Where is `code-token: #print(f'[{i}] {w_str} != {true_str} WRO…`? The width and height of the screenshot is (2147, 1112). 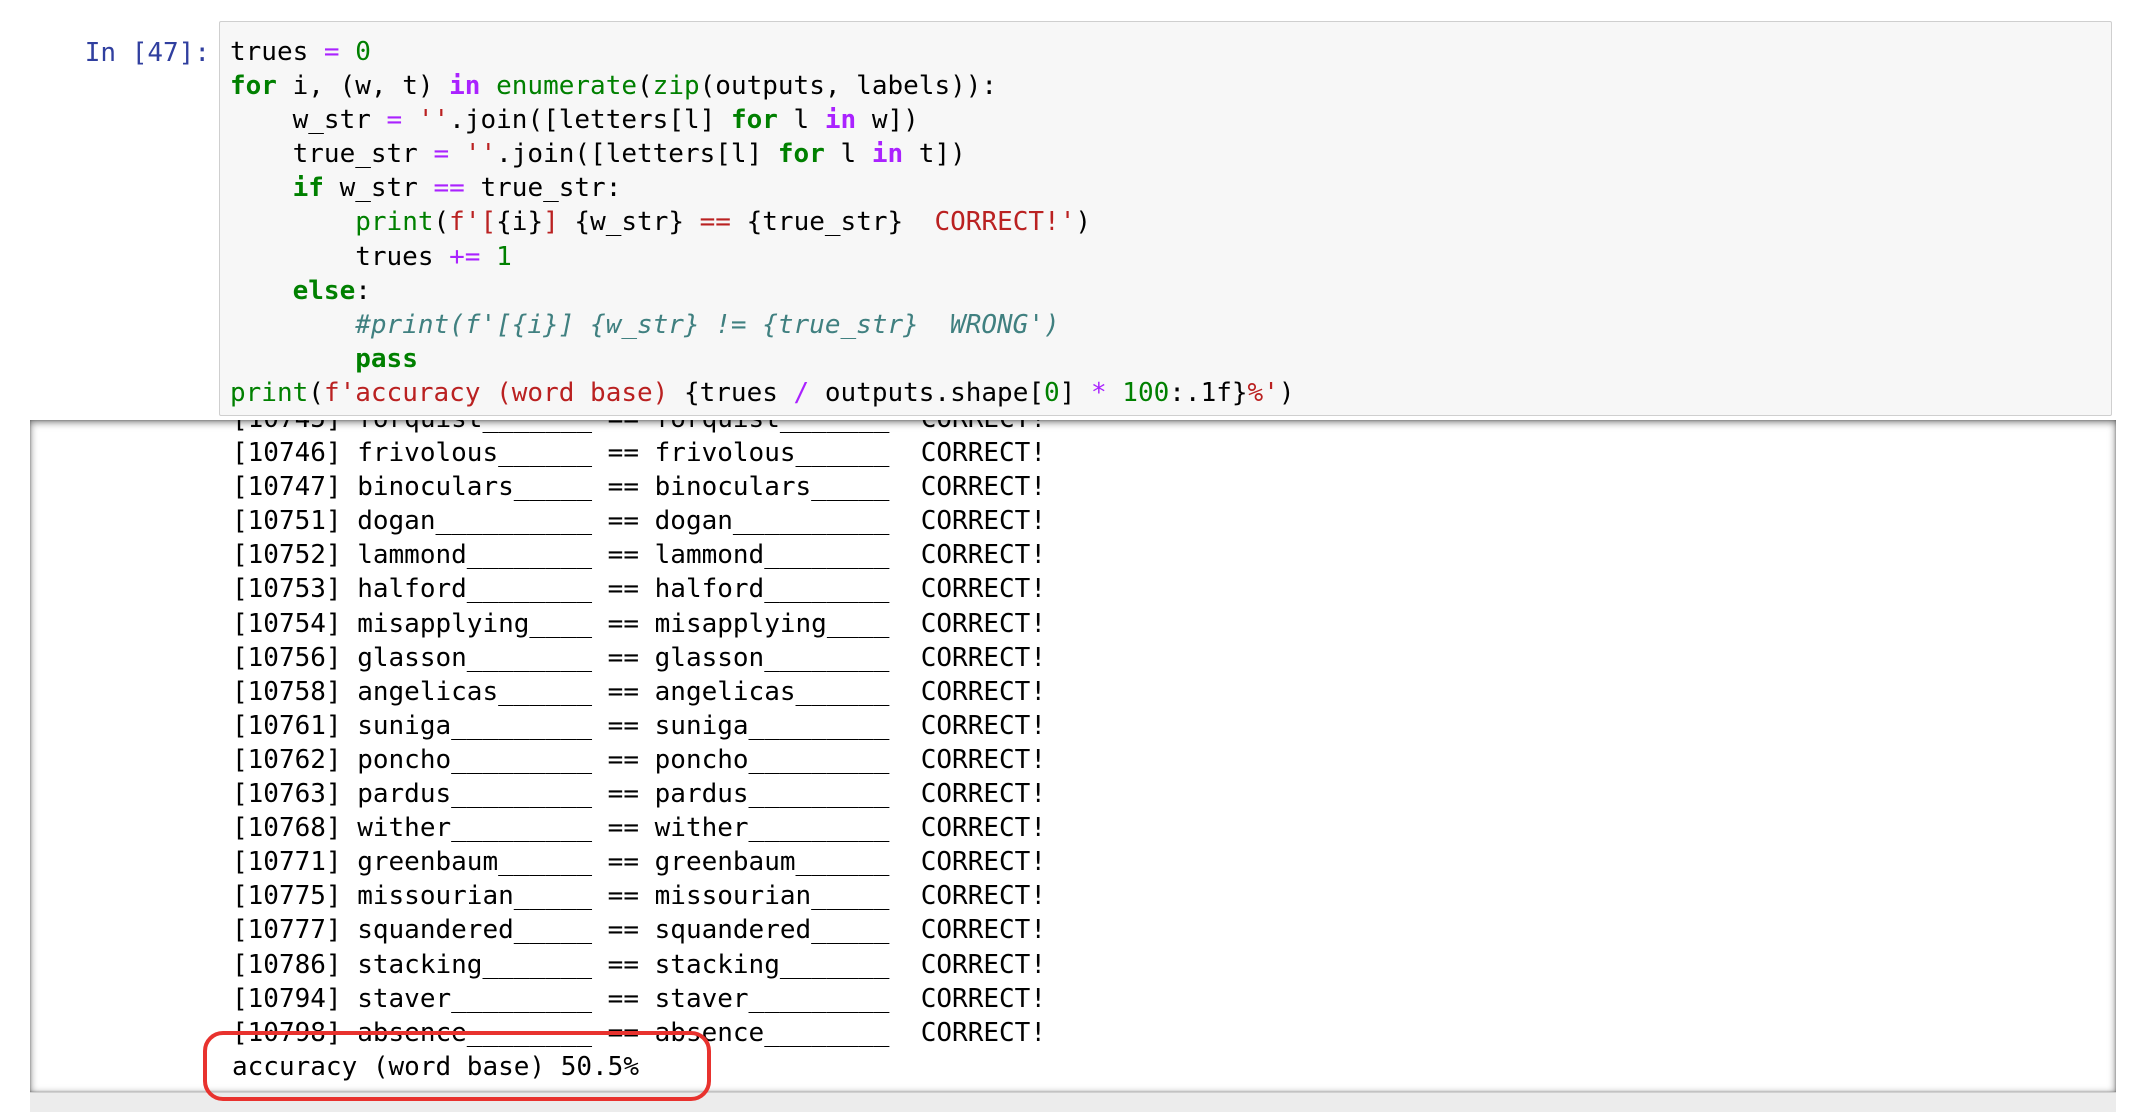
code-token: #print(f'[{i}] {w_str} != {true_str} WRO… is located at coordinates (707, 324).